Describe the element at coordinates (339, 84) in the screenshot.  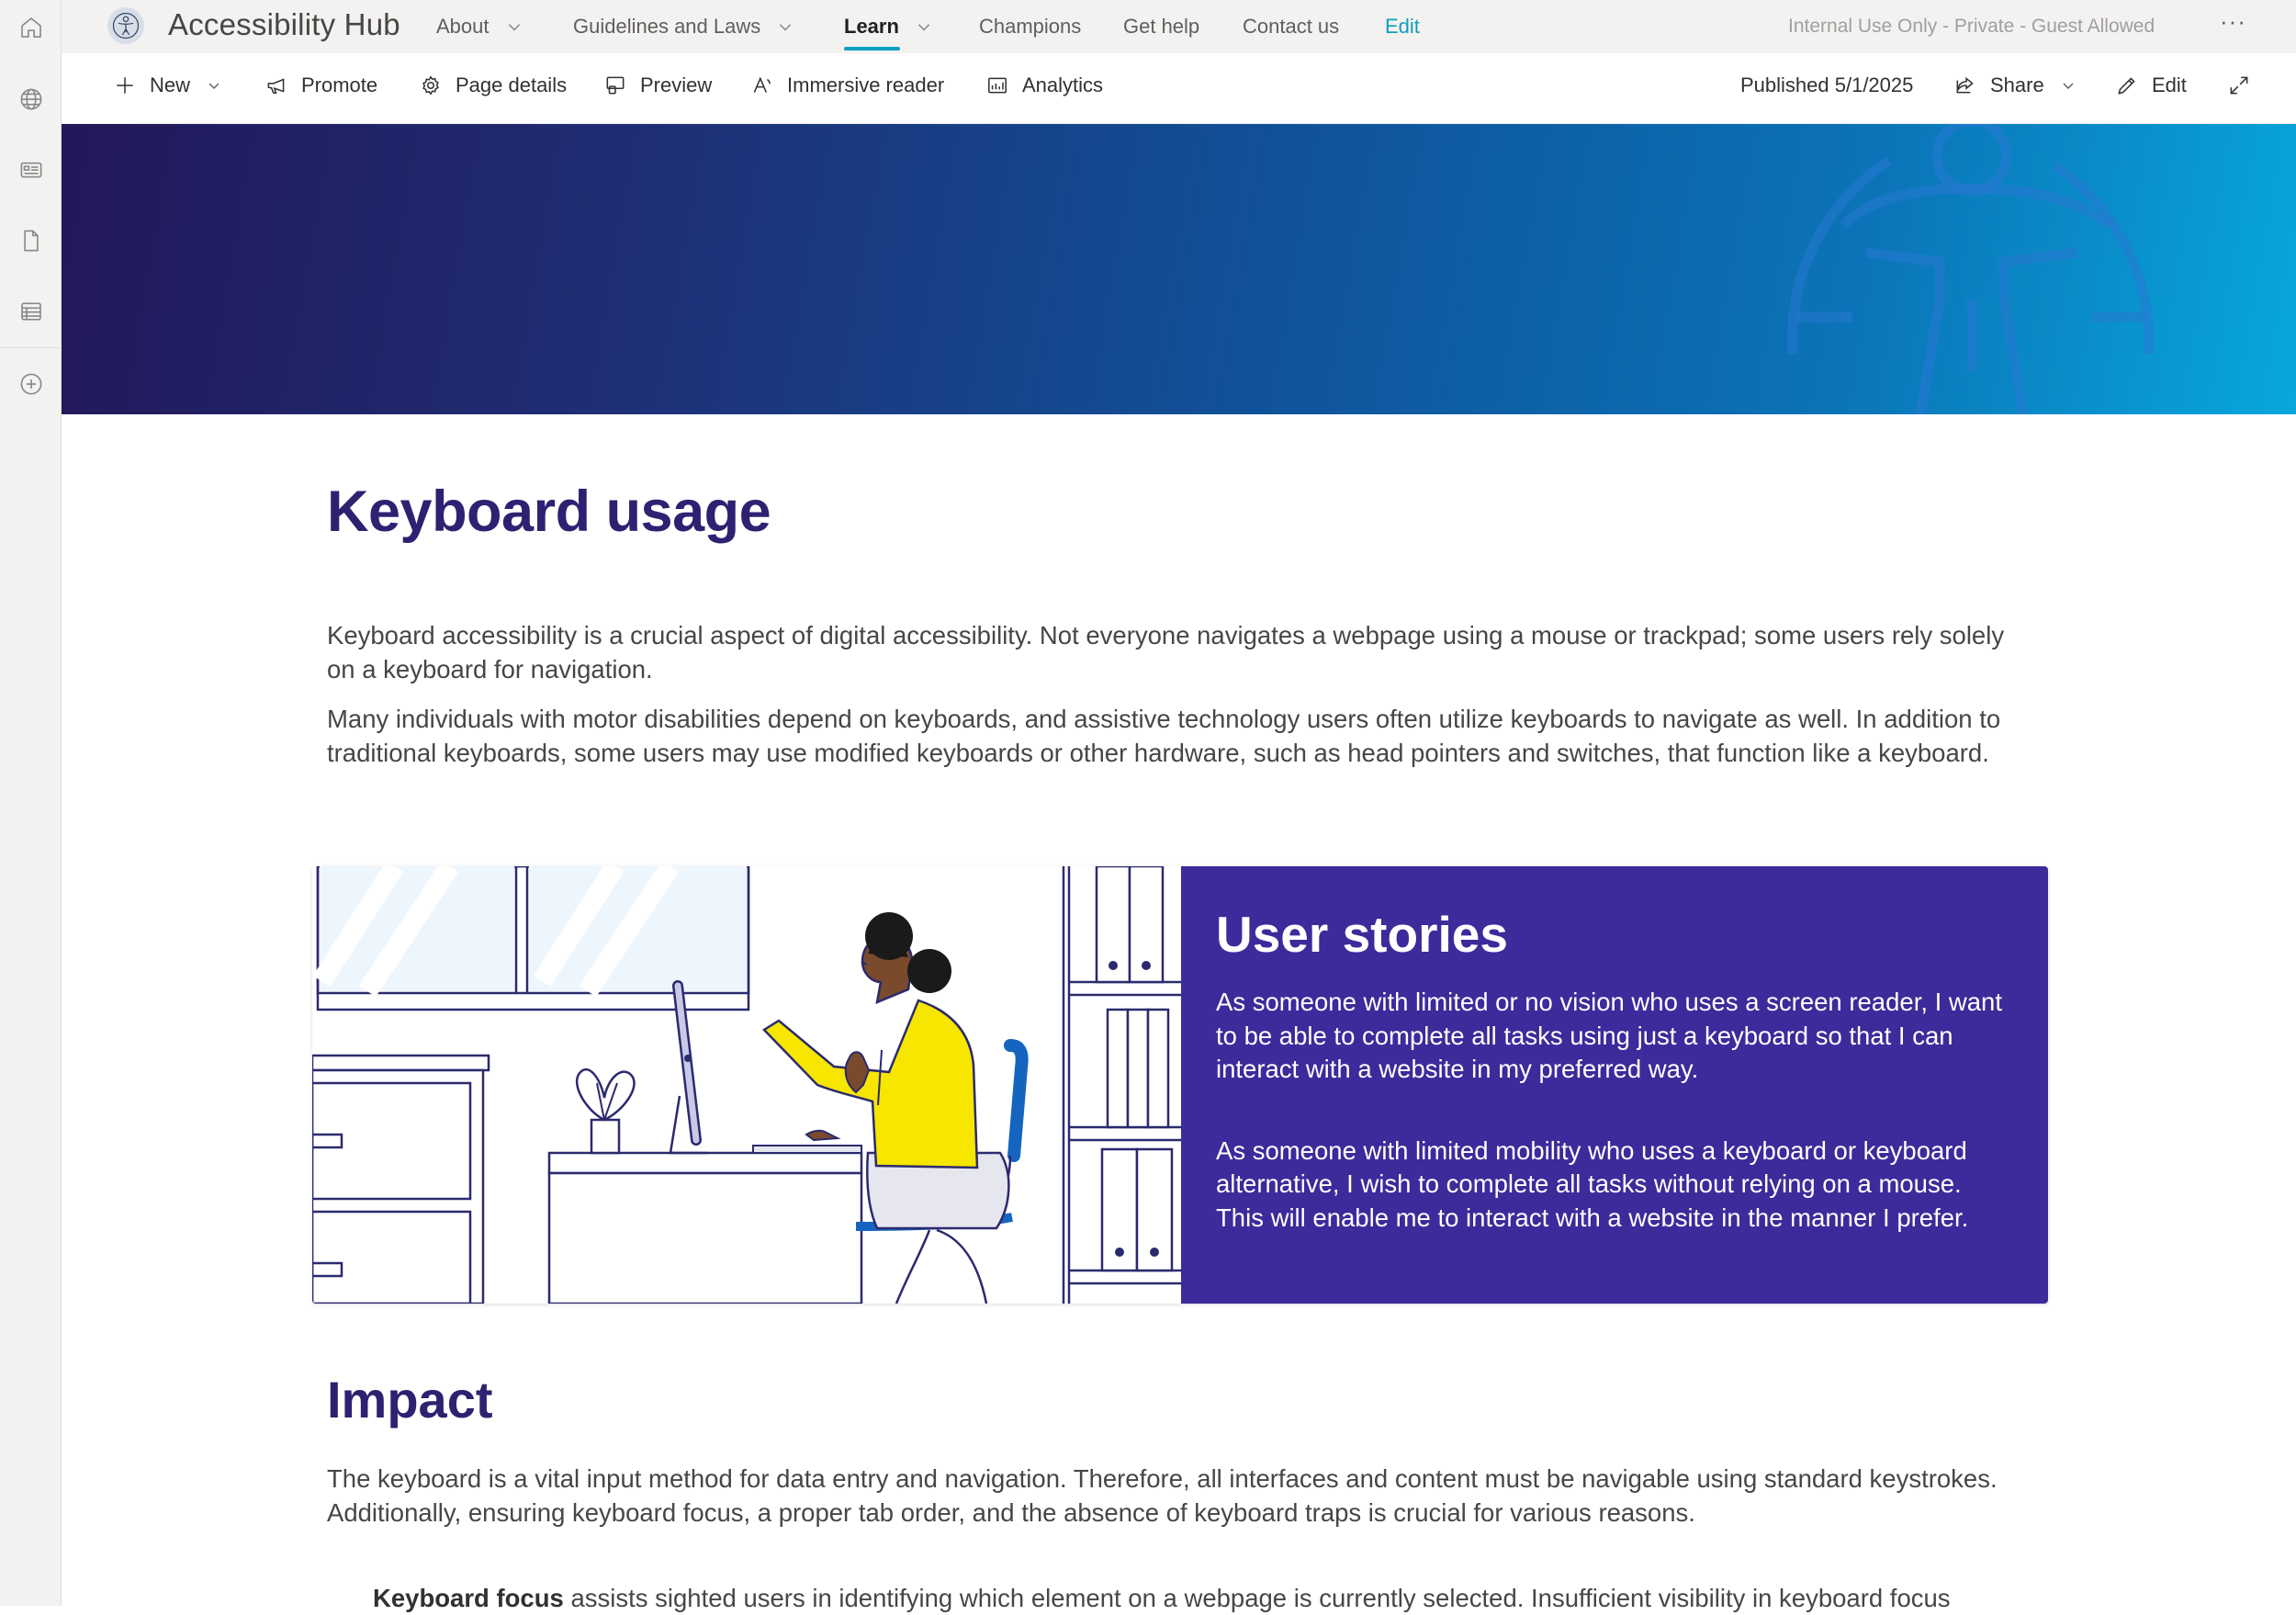
I see `promote-label: Promote` at that location.